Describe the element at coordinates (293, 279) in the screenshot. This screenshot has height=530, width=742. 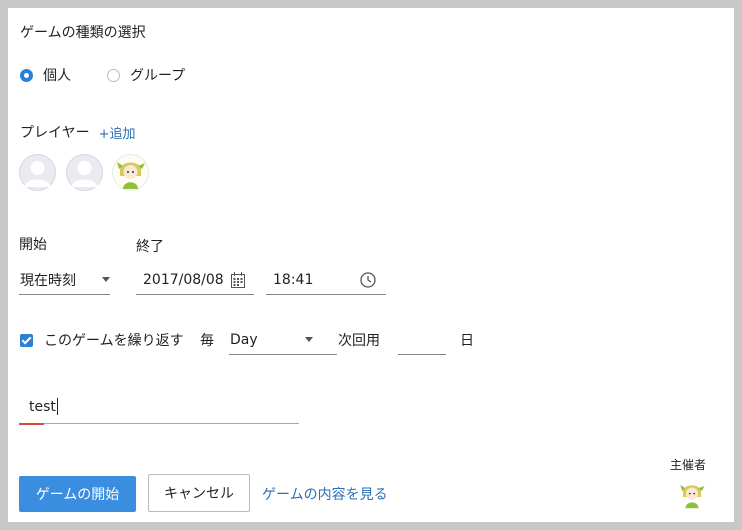
I see `end-time-value: 18:41` at that location.